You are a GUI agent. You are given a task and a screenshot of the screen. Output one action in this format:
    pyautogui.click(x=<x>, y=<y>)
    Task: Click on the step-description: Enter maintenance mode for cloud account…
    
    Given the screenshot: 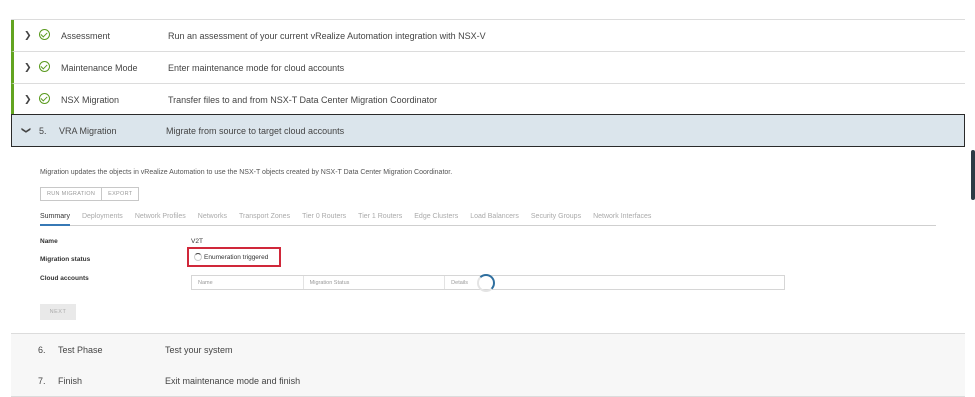 What is the action you would take?
    pyautogui.click(x=256, y=67)
    